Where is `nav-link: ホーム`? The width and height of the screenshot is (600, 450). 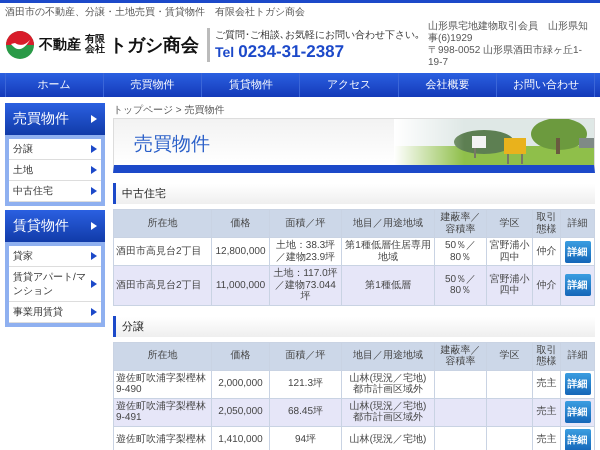
nav-link: ホーム is located at coordinates (55, 85).